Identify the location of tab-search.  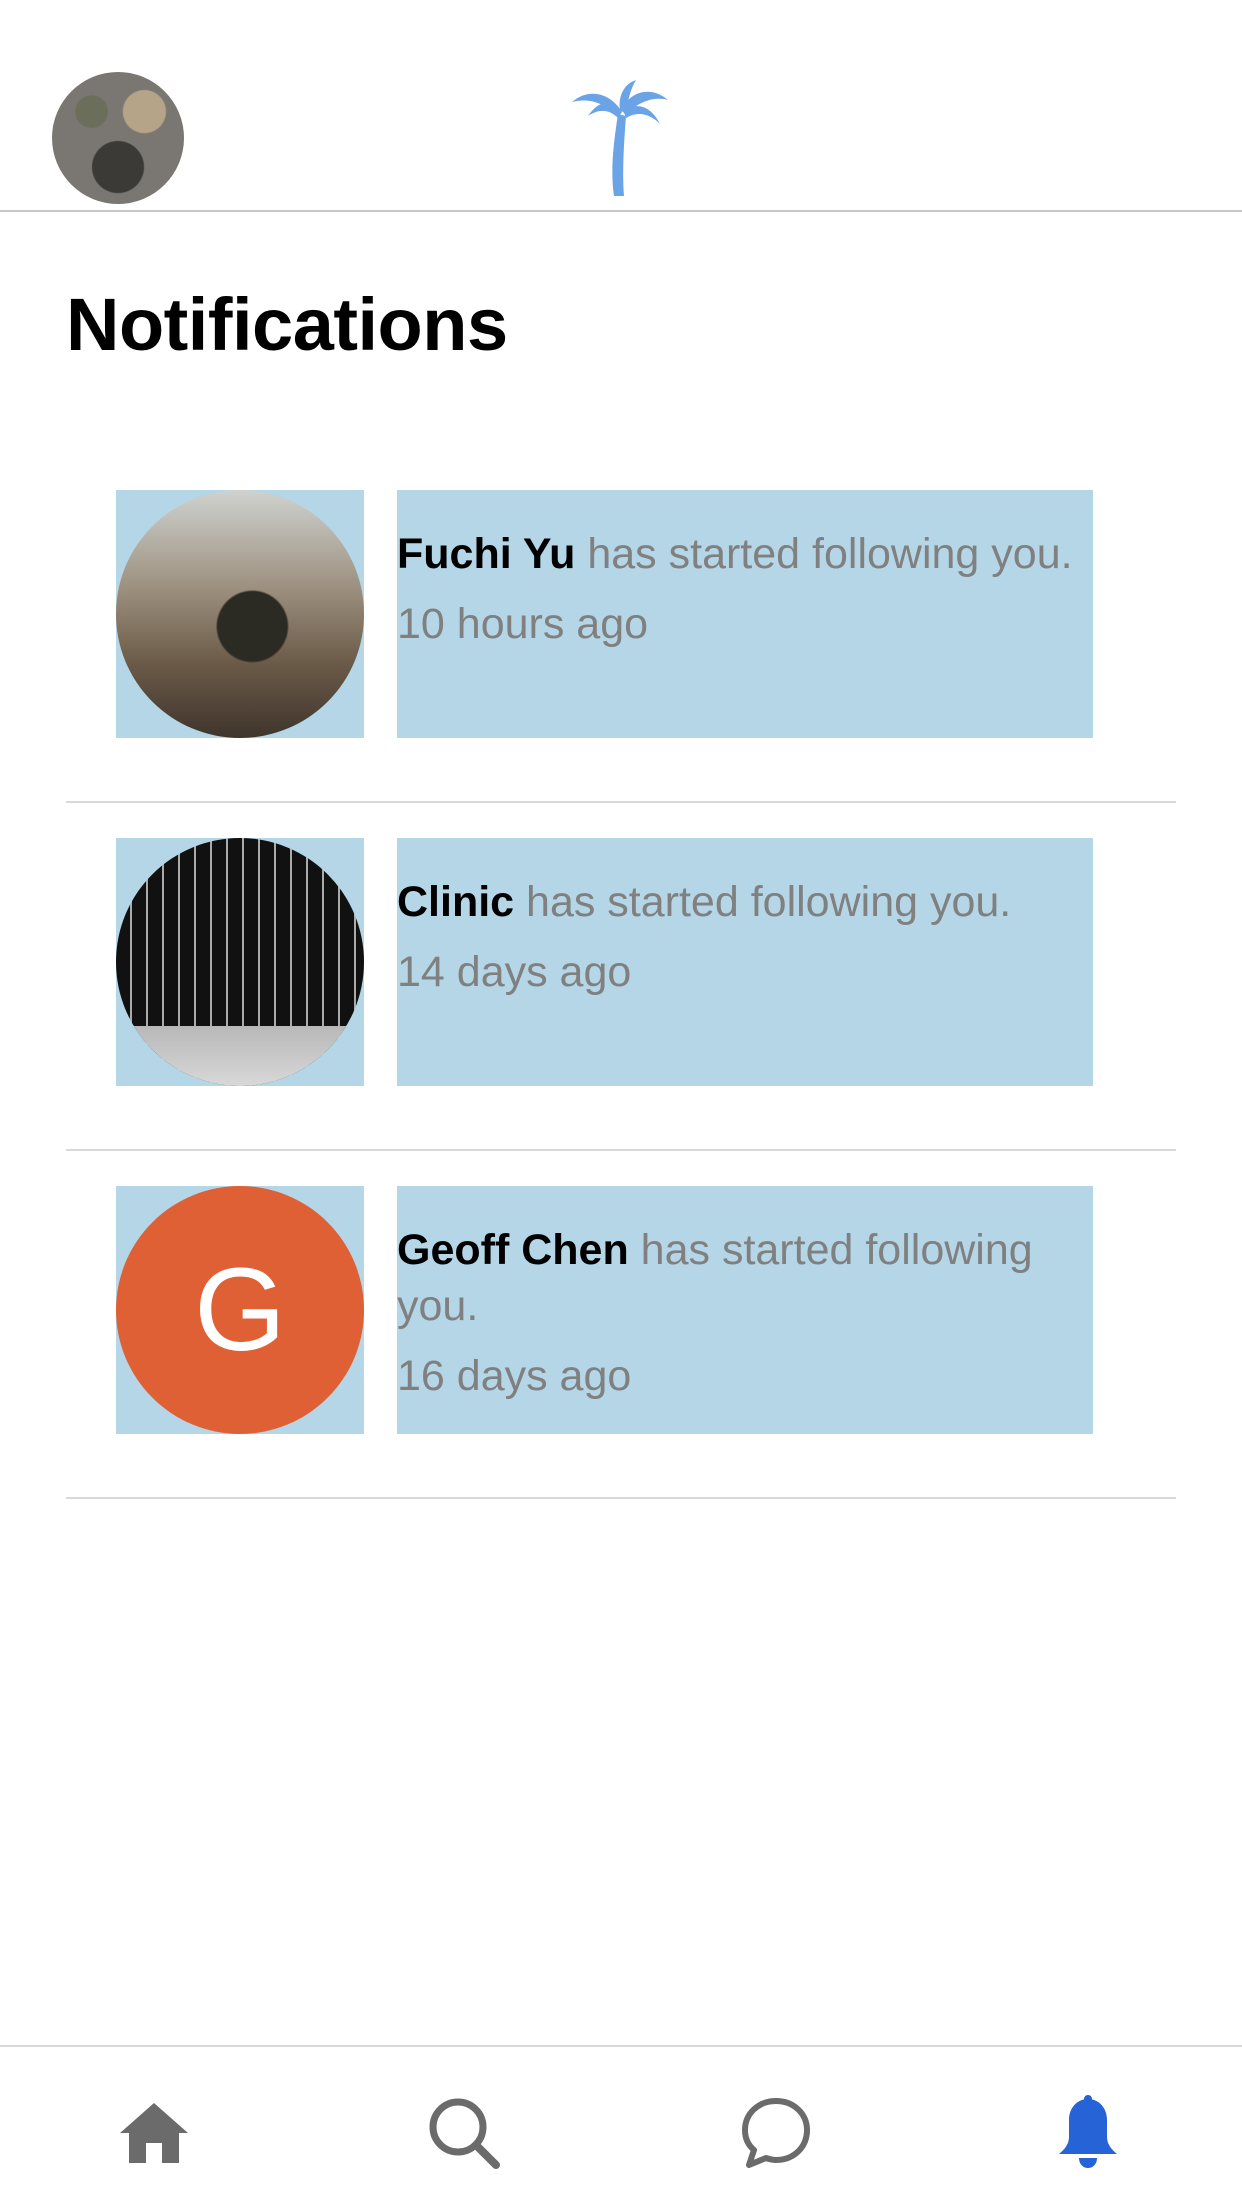
(464, 2133).